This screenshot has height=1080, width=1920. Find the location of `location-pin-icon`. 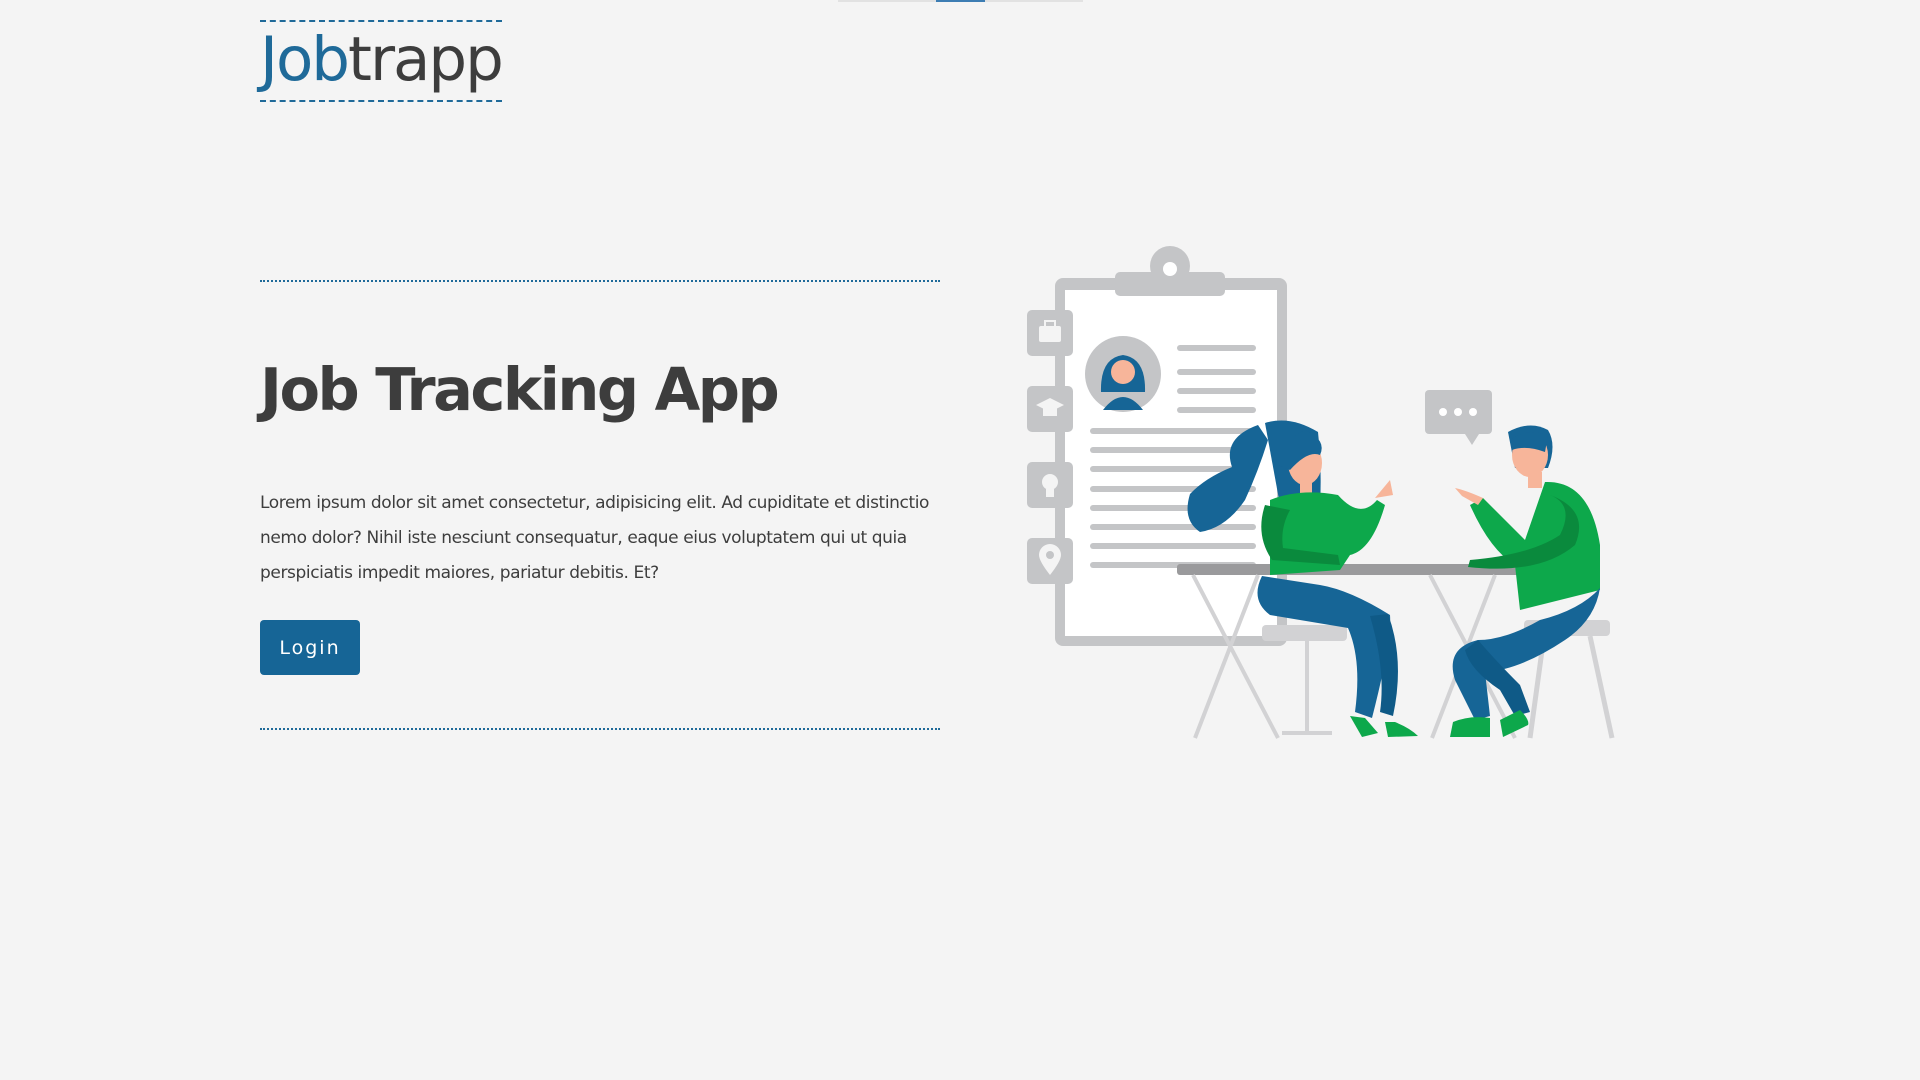

location-pin-icon is located at coordinates (1050, 561).